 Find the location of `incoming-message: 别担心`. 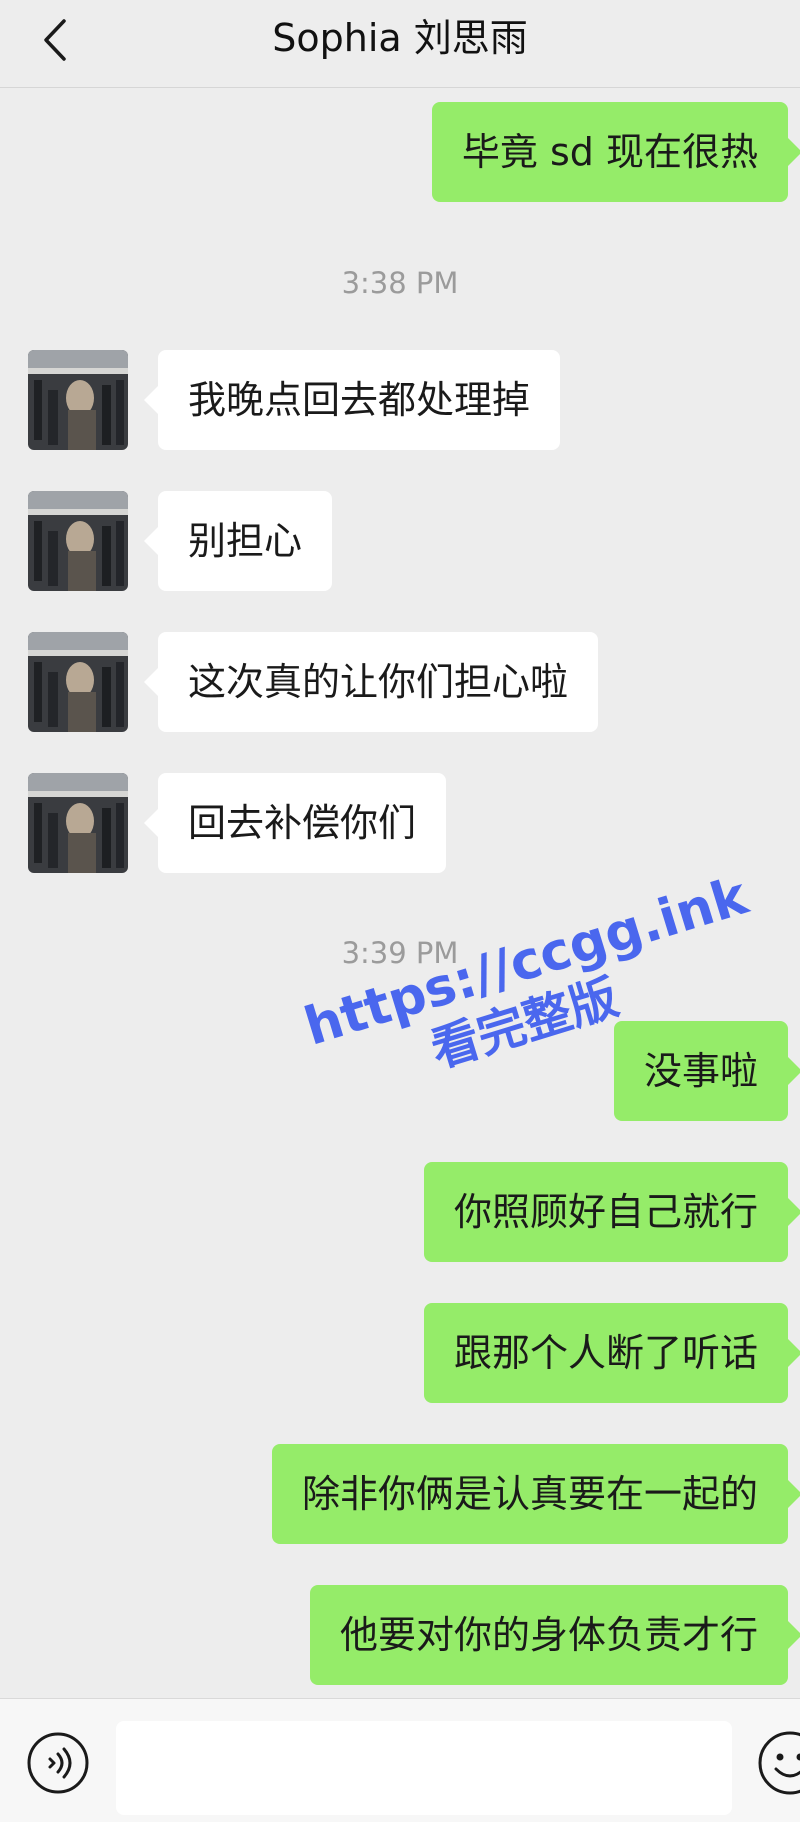

incoming-message: 别担心 is located at coordinates (238, 541).